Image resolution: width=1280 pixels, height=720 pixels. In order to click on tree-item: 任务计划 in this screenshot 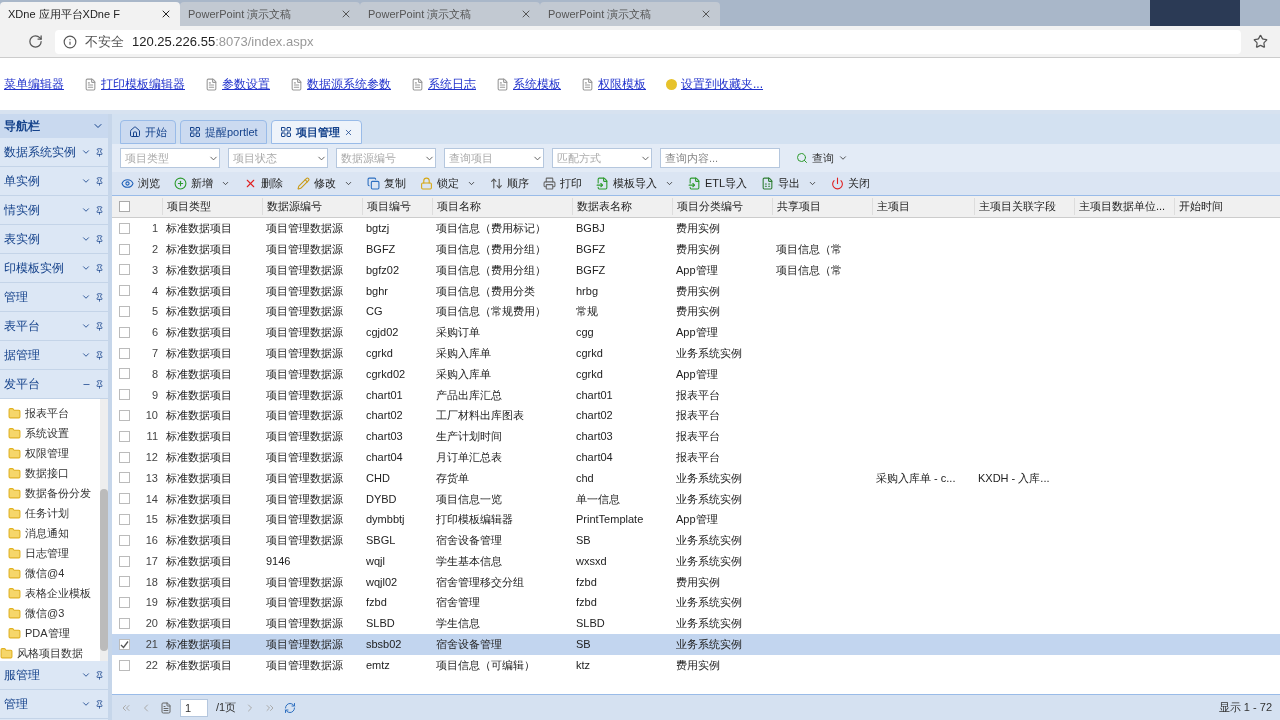, I will do `click(50, 513)`.